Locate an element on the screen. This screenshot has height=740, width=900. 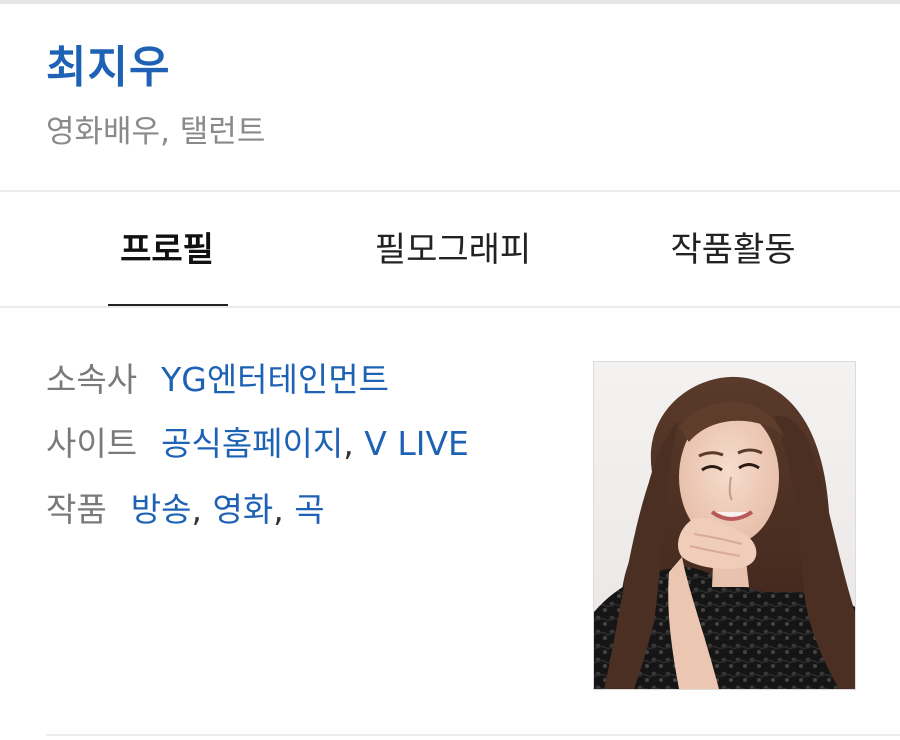
works-label: 작품 is located at coordinates (76, 509).